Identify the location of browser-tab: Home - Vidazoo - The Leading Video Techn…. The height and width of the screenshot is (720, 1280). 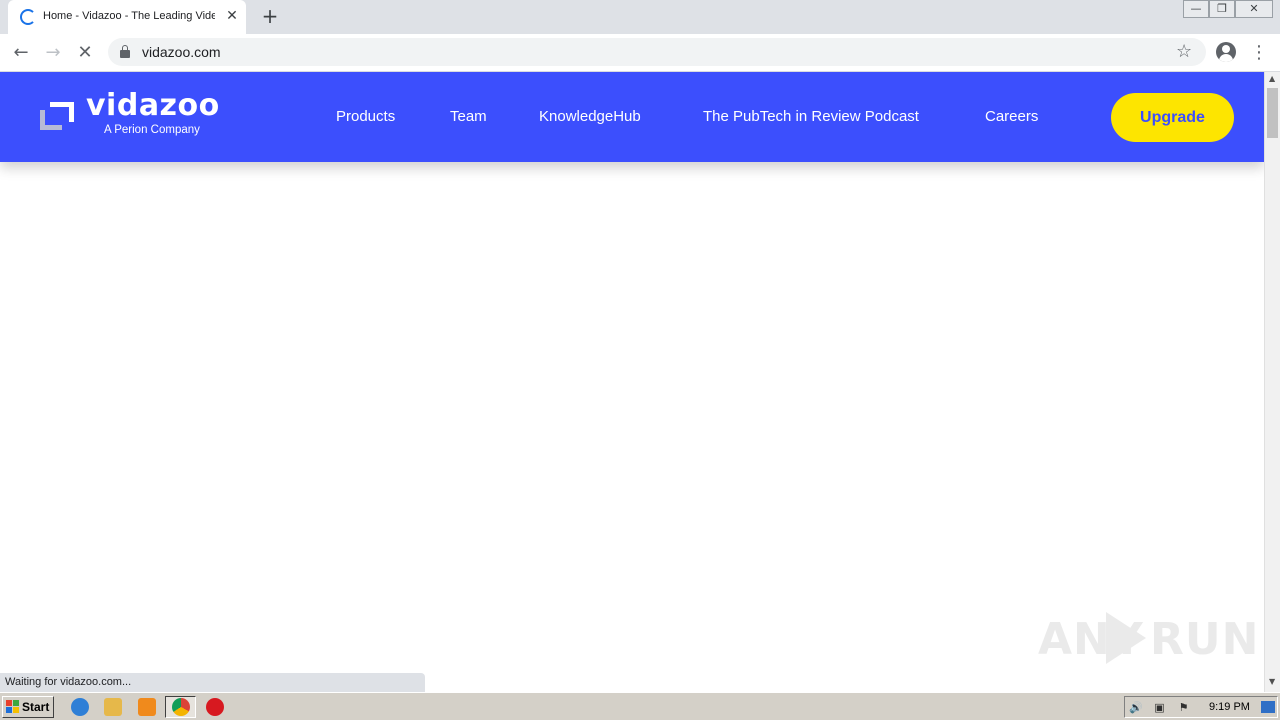
(127, 17).